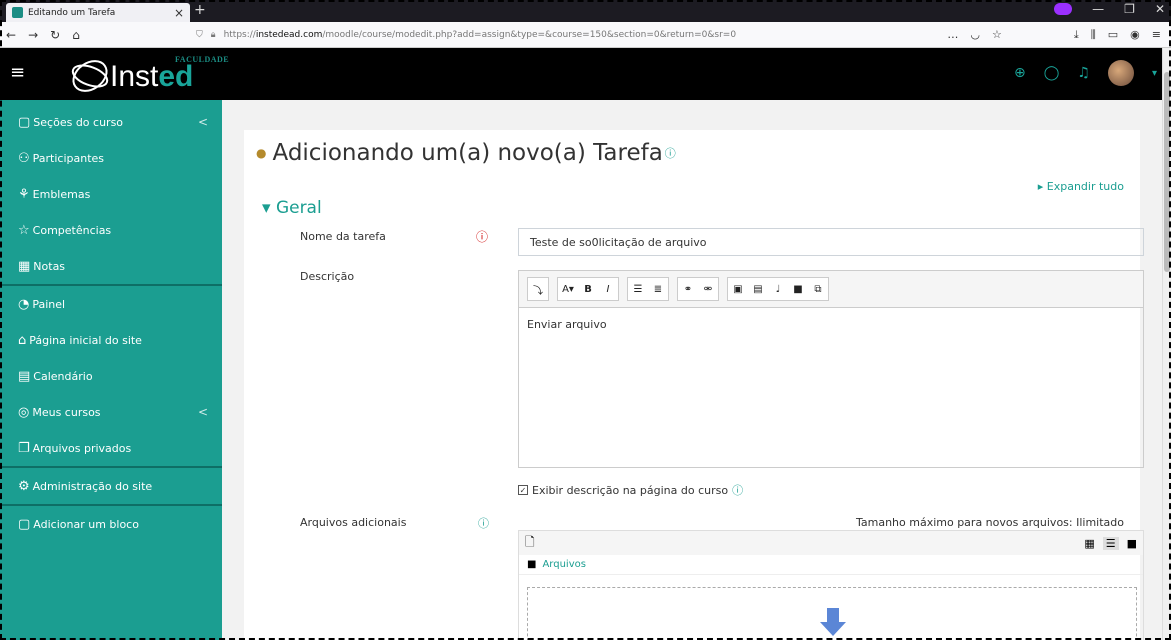 Image resolution: width=1171 pixels, height=640 pixels. I want to click on sidebar-item-label: Painel, so click(49, 304).